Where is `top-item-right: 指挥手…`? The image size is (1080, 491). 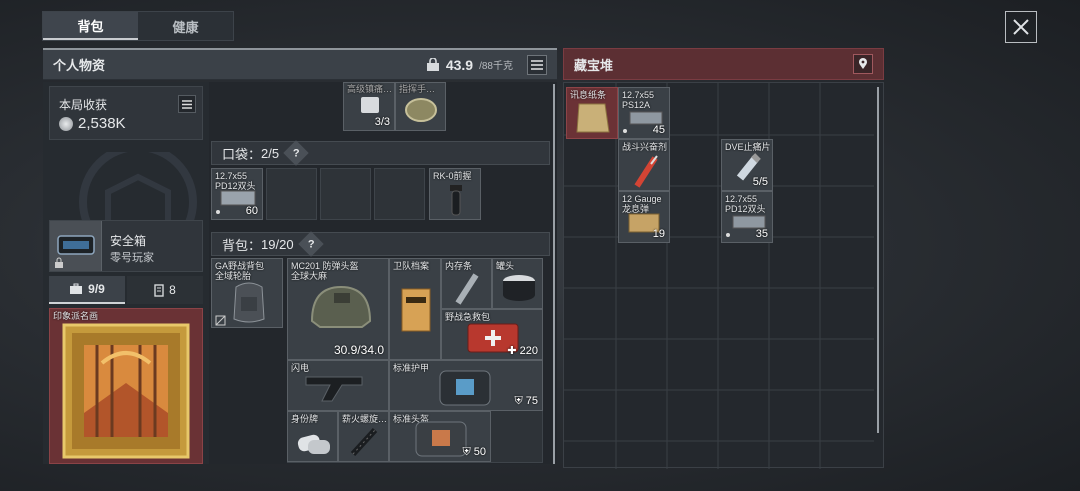 top-item-right: 指挥手… is located at coordinates (420, 106).